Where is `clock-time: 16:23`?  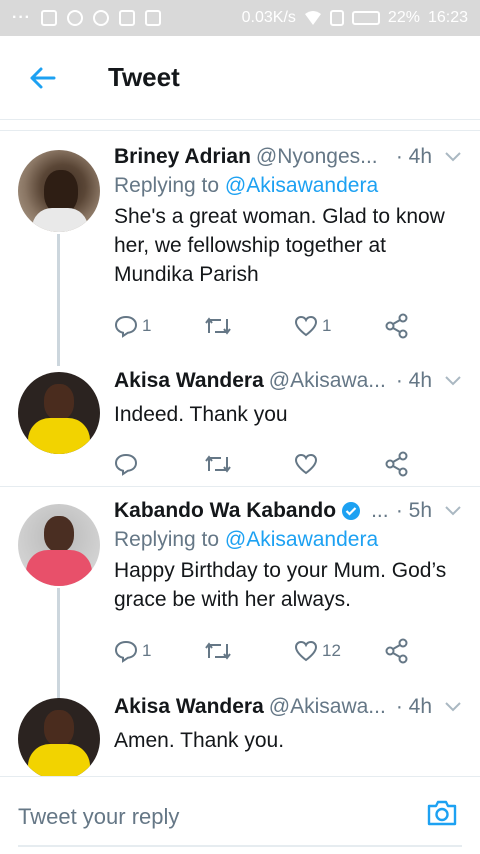 clock-time: 16:23 is located at coordinates (447, 17).